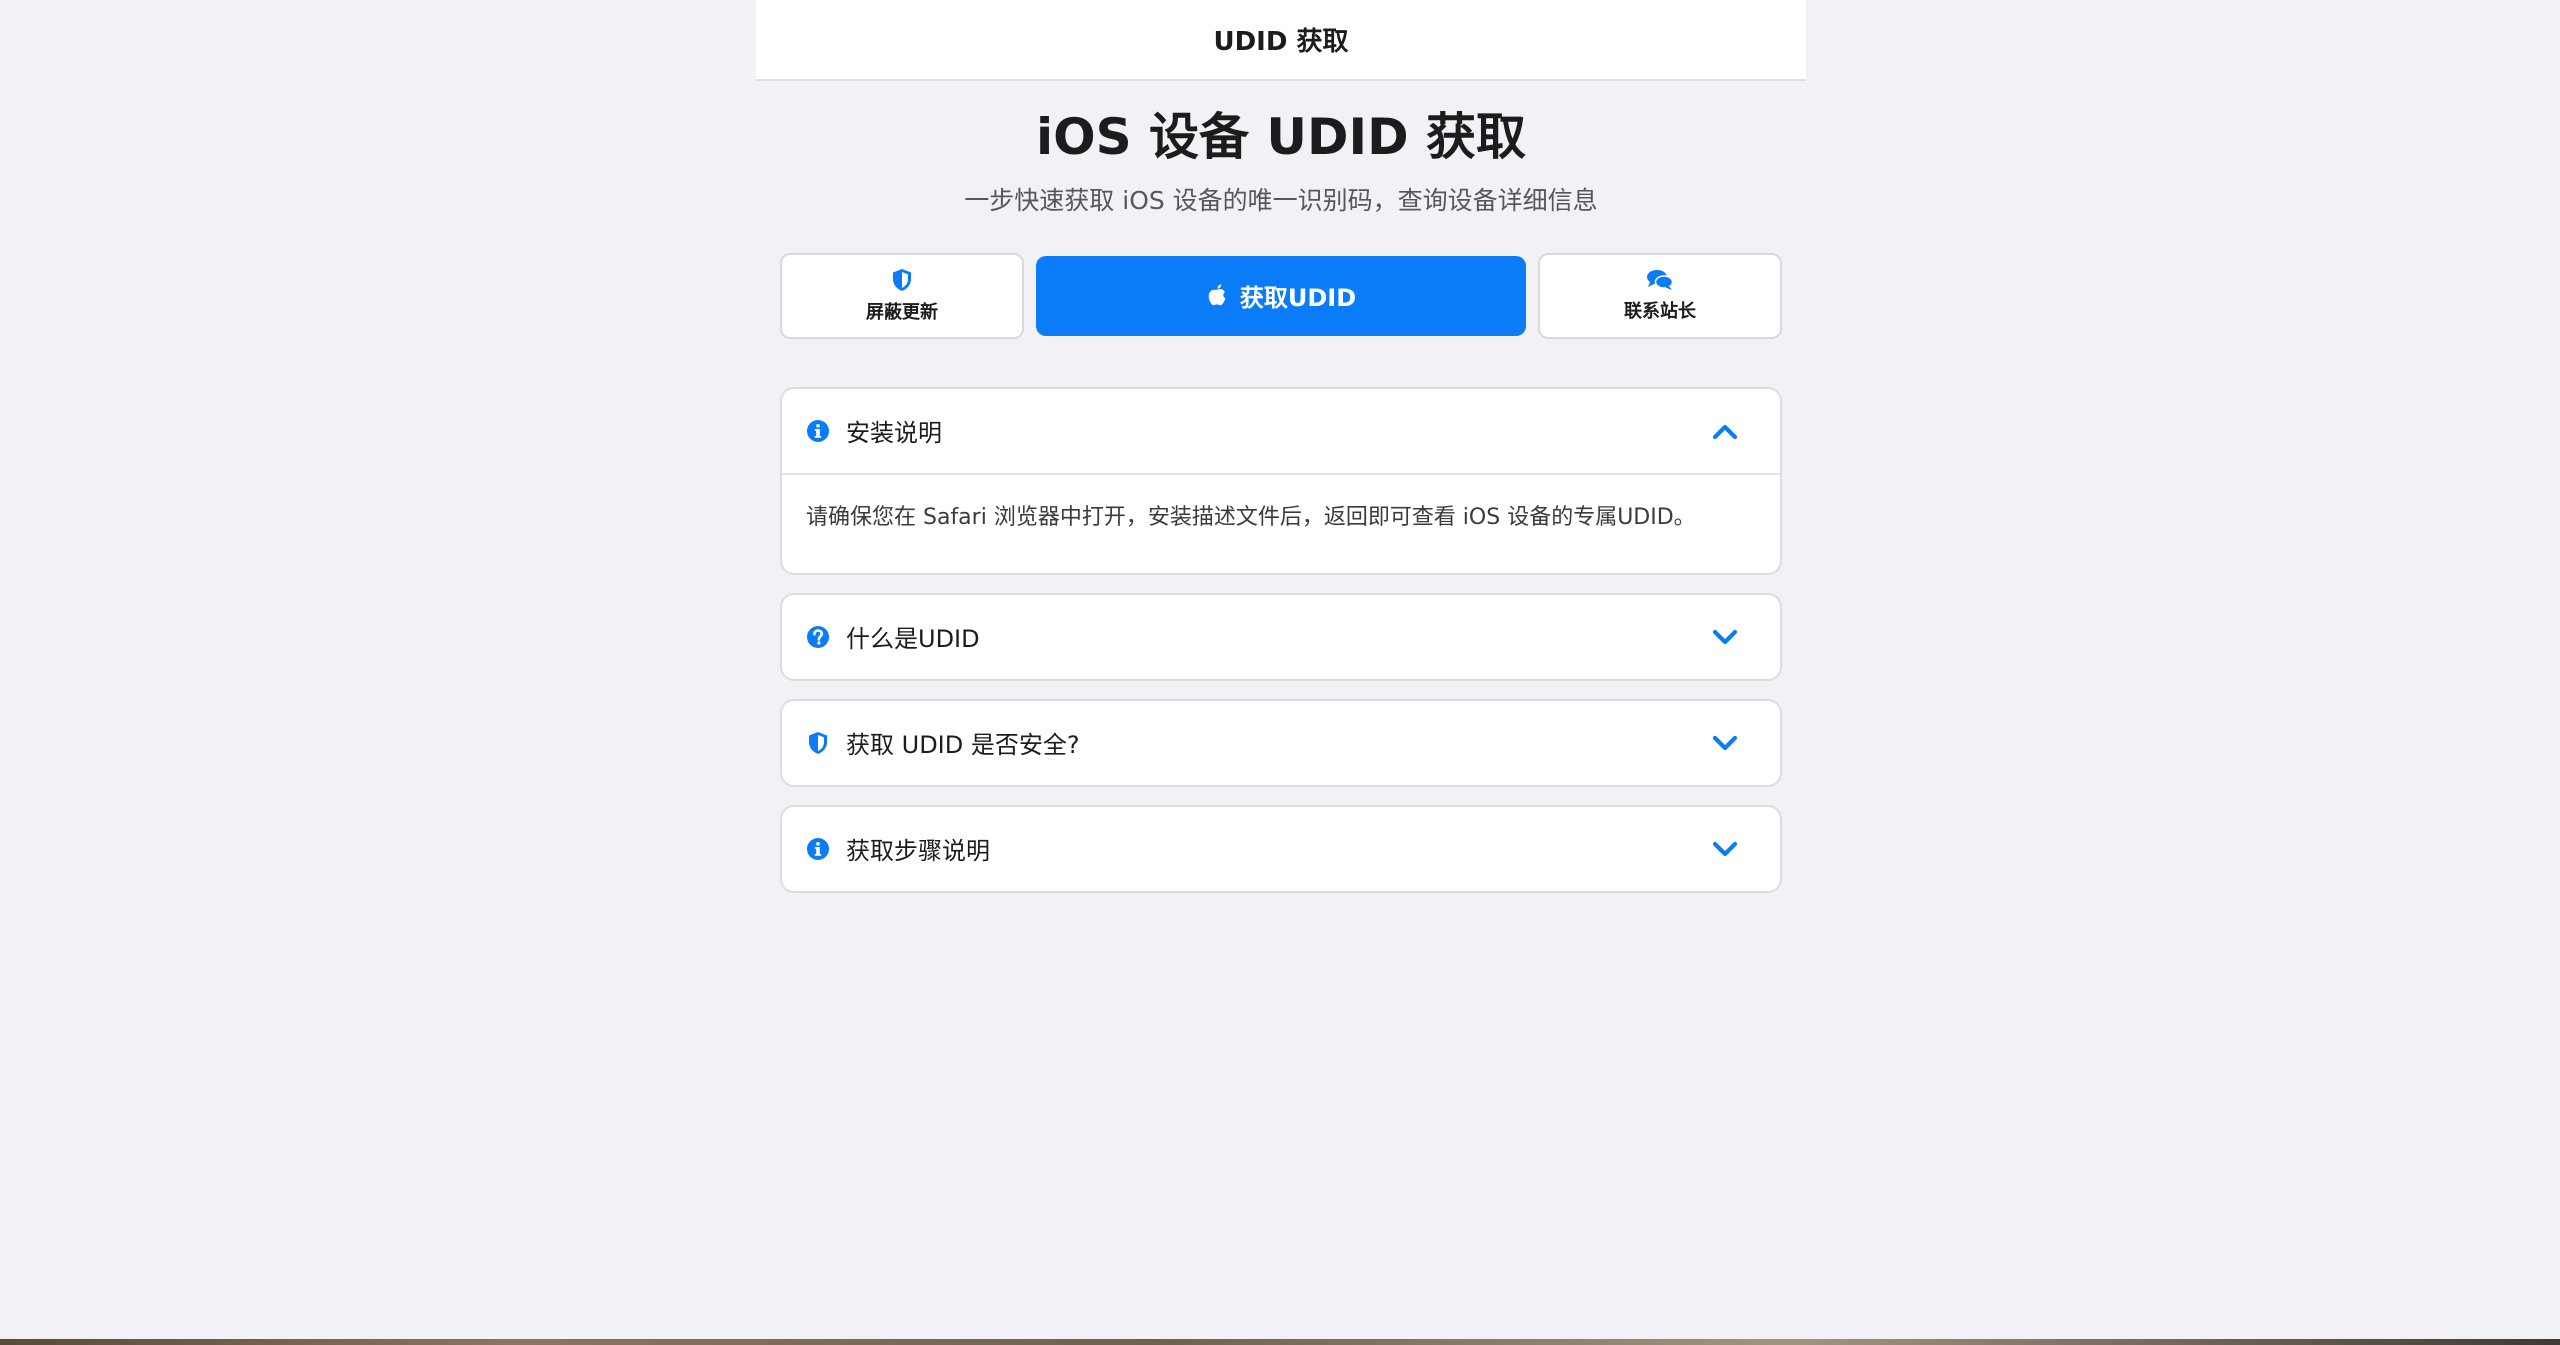  What do you see at coordinates (902, 295) in the screenshot?
I see `block-update-button: 屏蔽更新` at bounding box center [902, 295].